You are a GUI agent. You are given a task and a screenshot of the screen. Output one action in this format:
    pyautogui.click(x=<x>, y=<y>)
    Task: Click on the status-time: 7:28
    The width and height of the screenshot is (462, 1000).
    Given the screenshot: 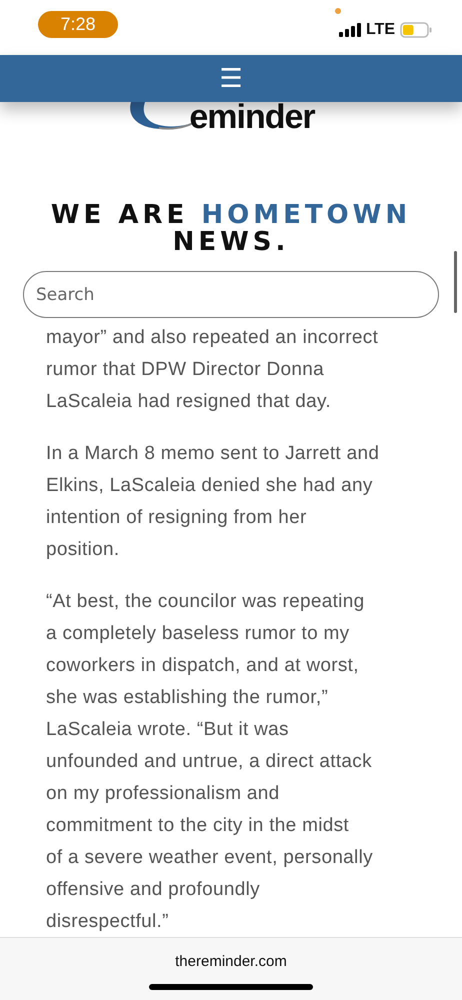 What is the action you would take?
    pyautogui.click(x=78, y=24)
    